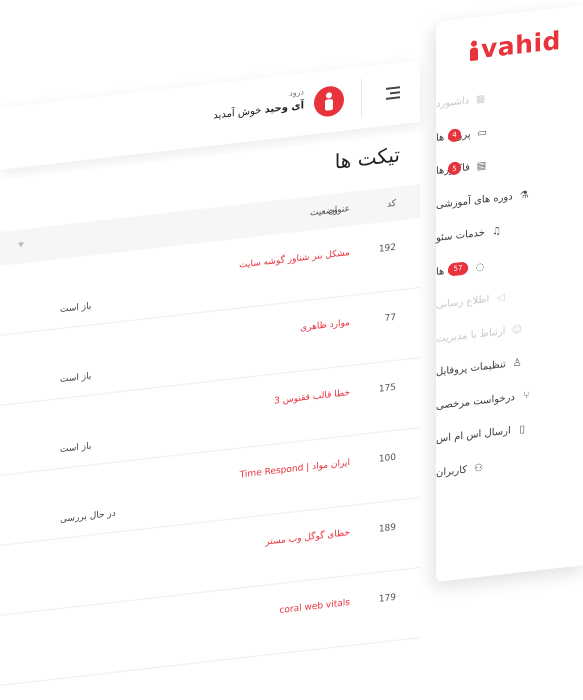 The height and width of the screenshot is (700, 583). Describe the element at coordinates (453, 103) in the screenshot. I see `sidebar-item-label: داشبورد` at that location.